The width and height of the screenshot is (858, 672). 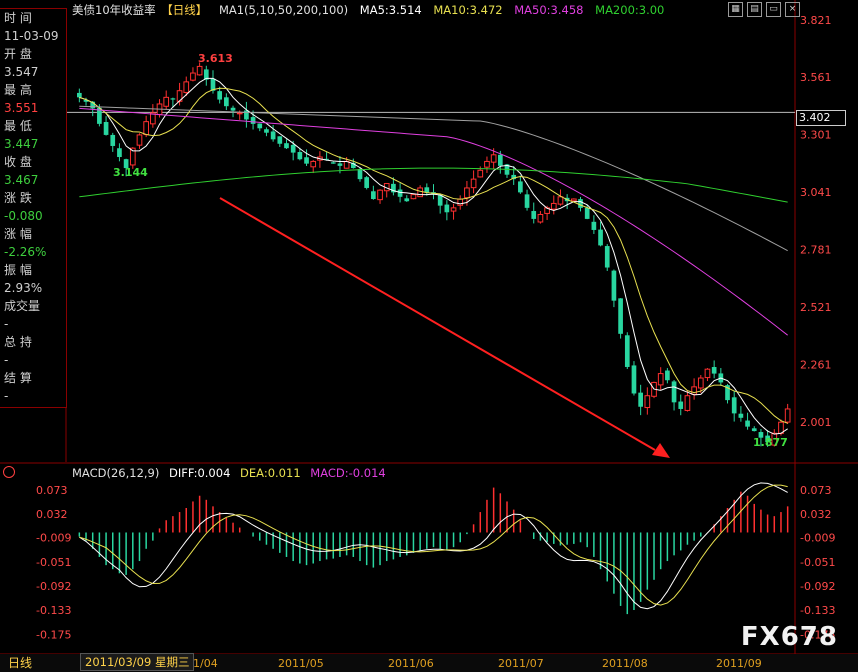 I want to click on bar-toggle-icon: ▤, so click(x=754, y=9).